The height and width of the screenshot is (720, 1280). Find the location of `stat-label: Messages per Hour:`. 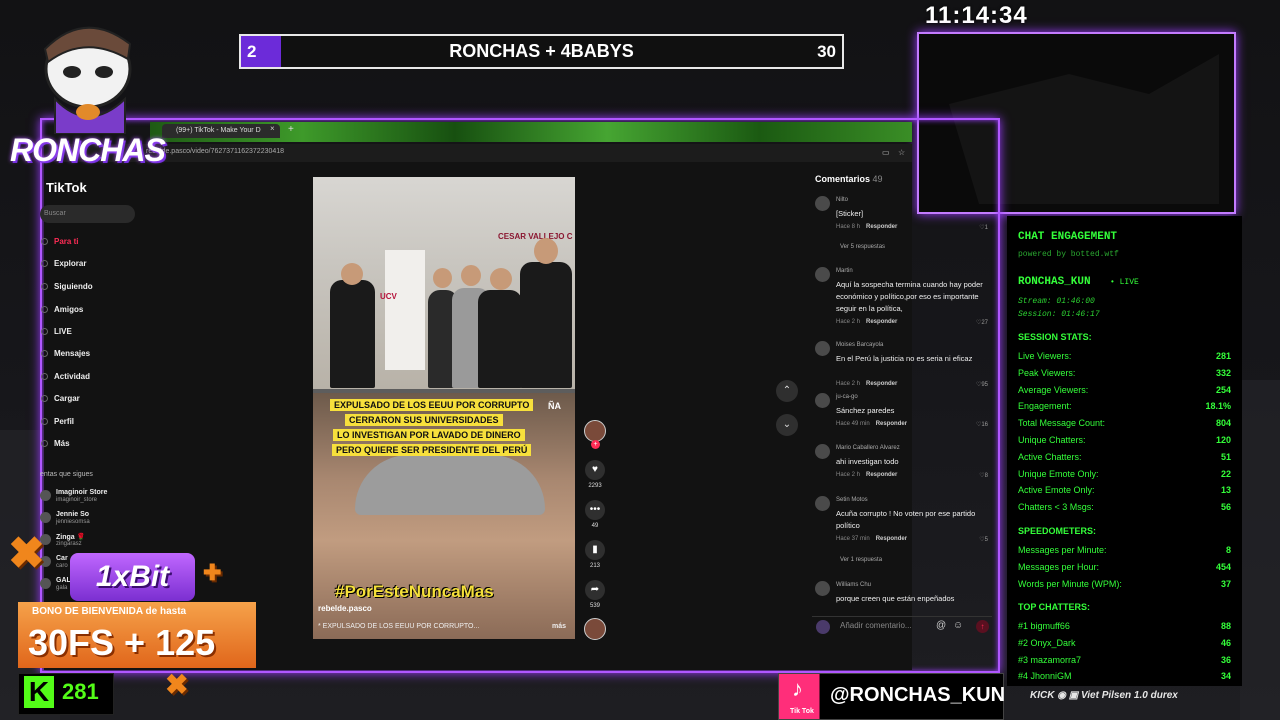

stat-label: Messages per Hour: is located at coordinates (1059, 566).